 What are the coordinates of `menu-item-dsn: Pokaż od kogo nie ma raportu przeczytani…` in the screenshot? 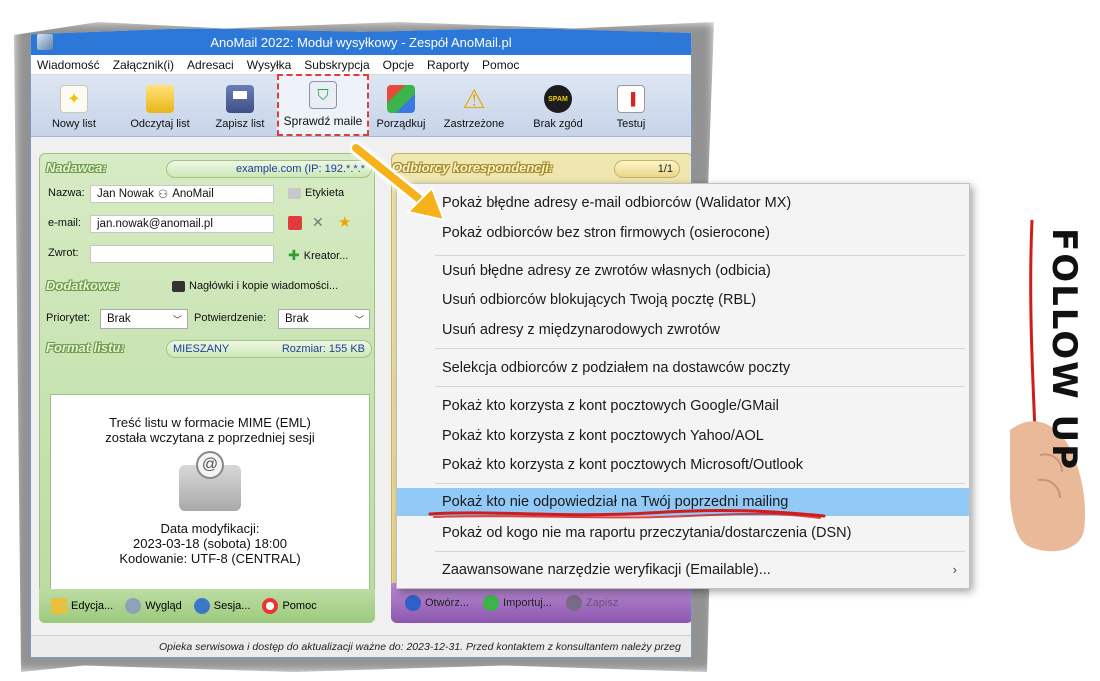 It's located at (683, 533).